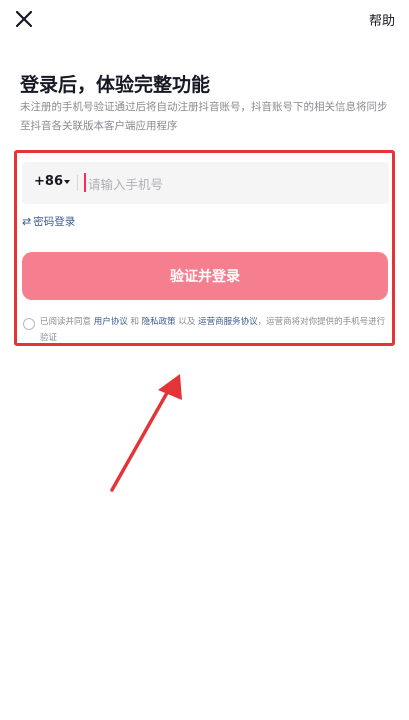 This screenshot has width=409, height=720. Describe the element at coordinates (29, 324) in the screenshot. I see `agreement-checkbox` at that location.